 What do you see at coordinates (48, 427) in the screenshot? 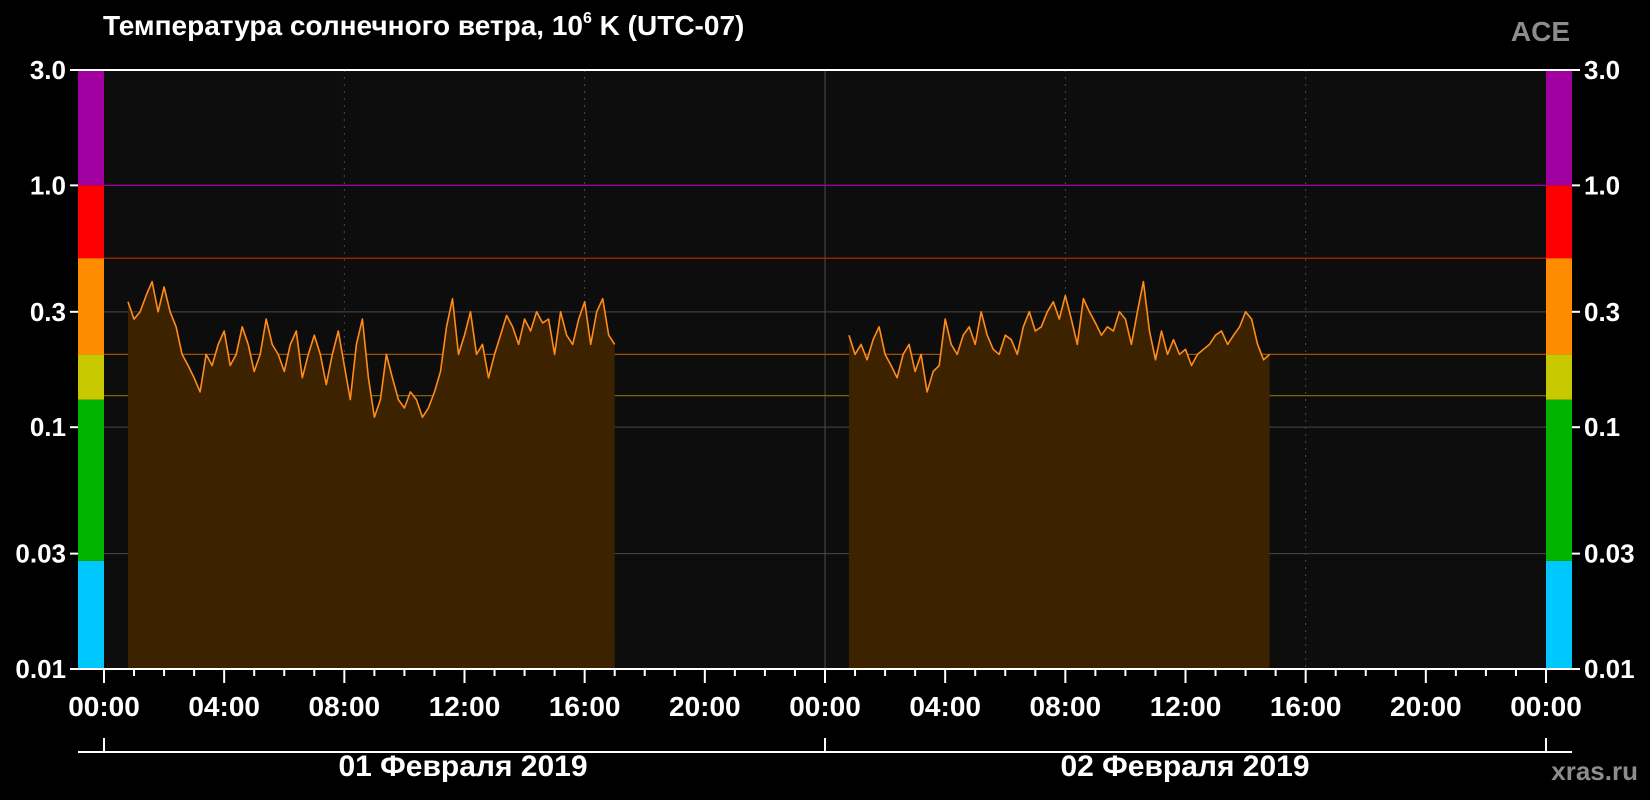
I see `y-tick-label-left: 0.1` at bounding box center [48, 427].